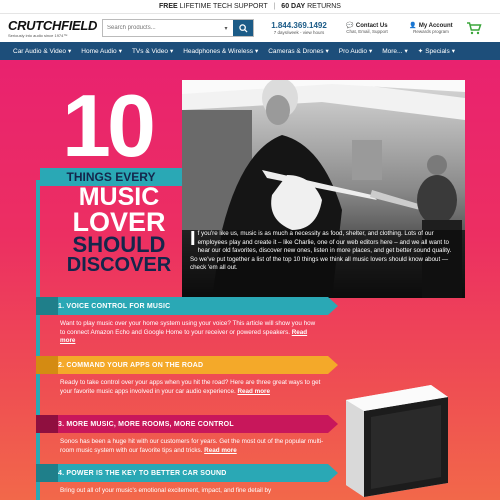 The width and height of the screenshot is (500, 500). What do you see at coordinates (119, 265) in the screenshot?
I see `headline-line4: DISCOVER` at bounding box center [119, 265].